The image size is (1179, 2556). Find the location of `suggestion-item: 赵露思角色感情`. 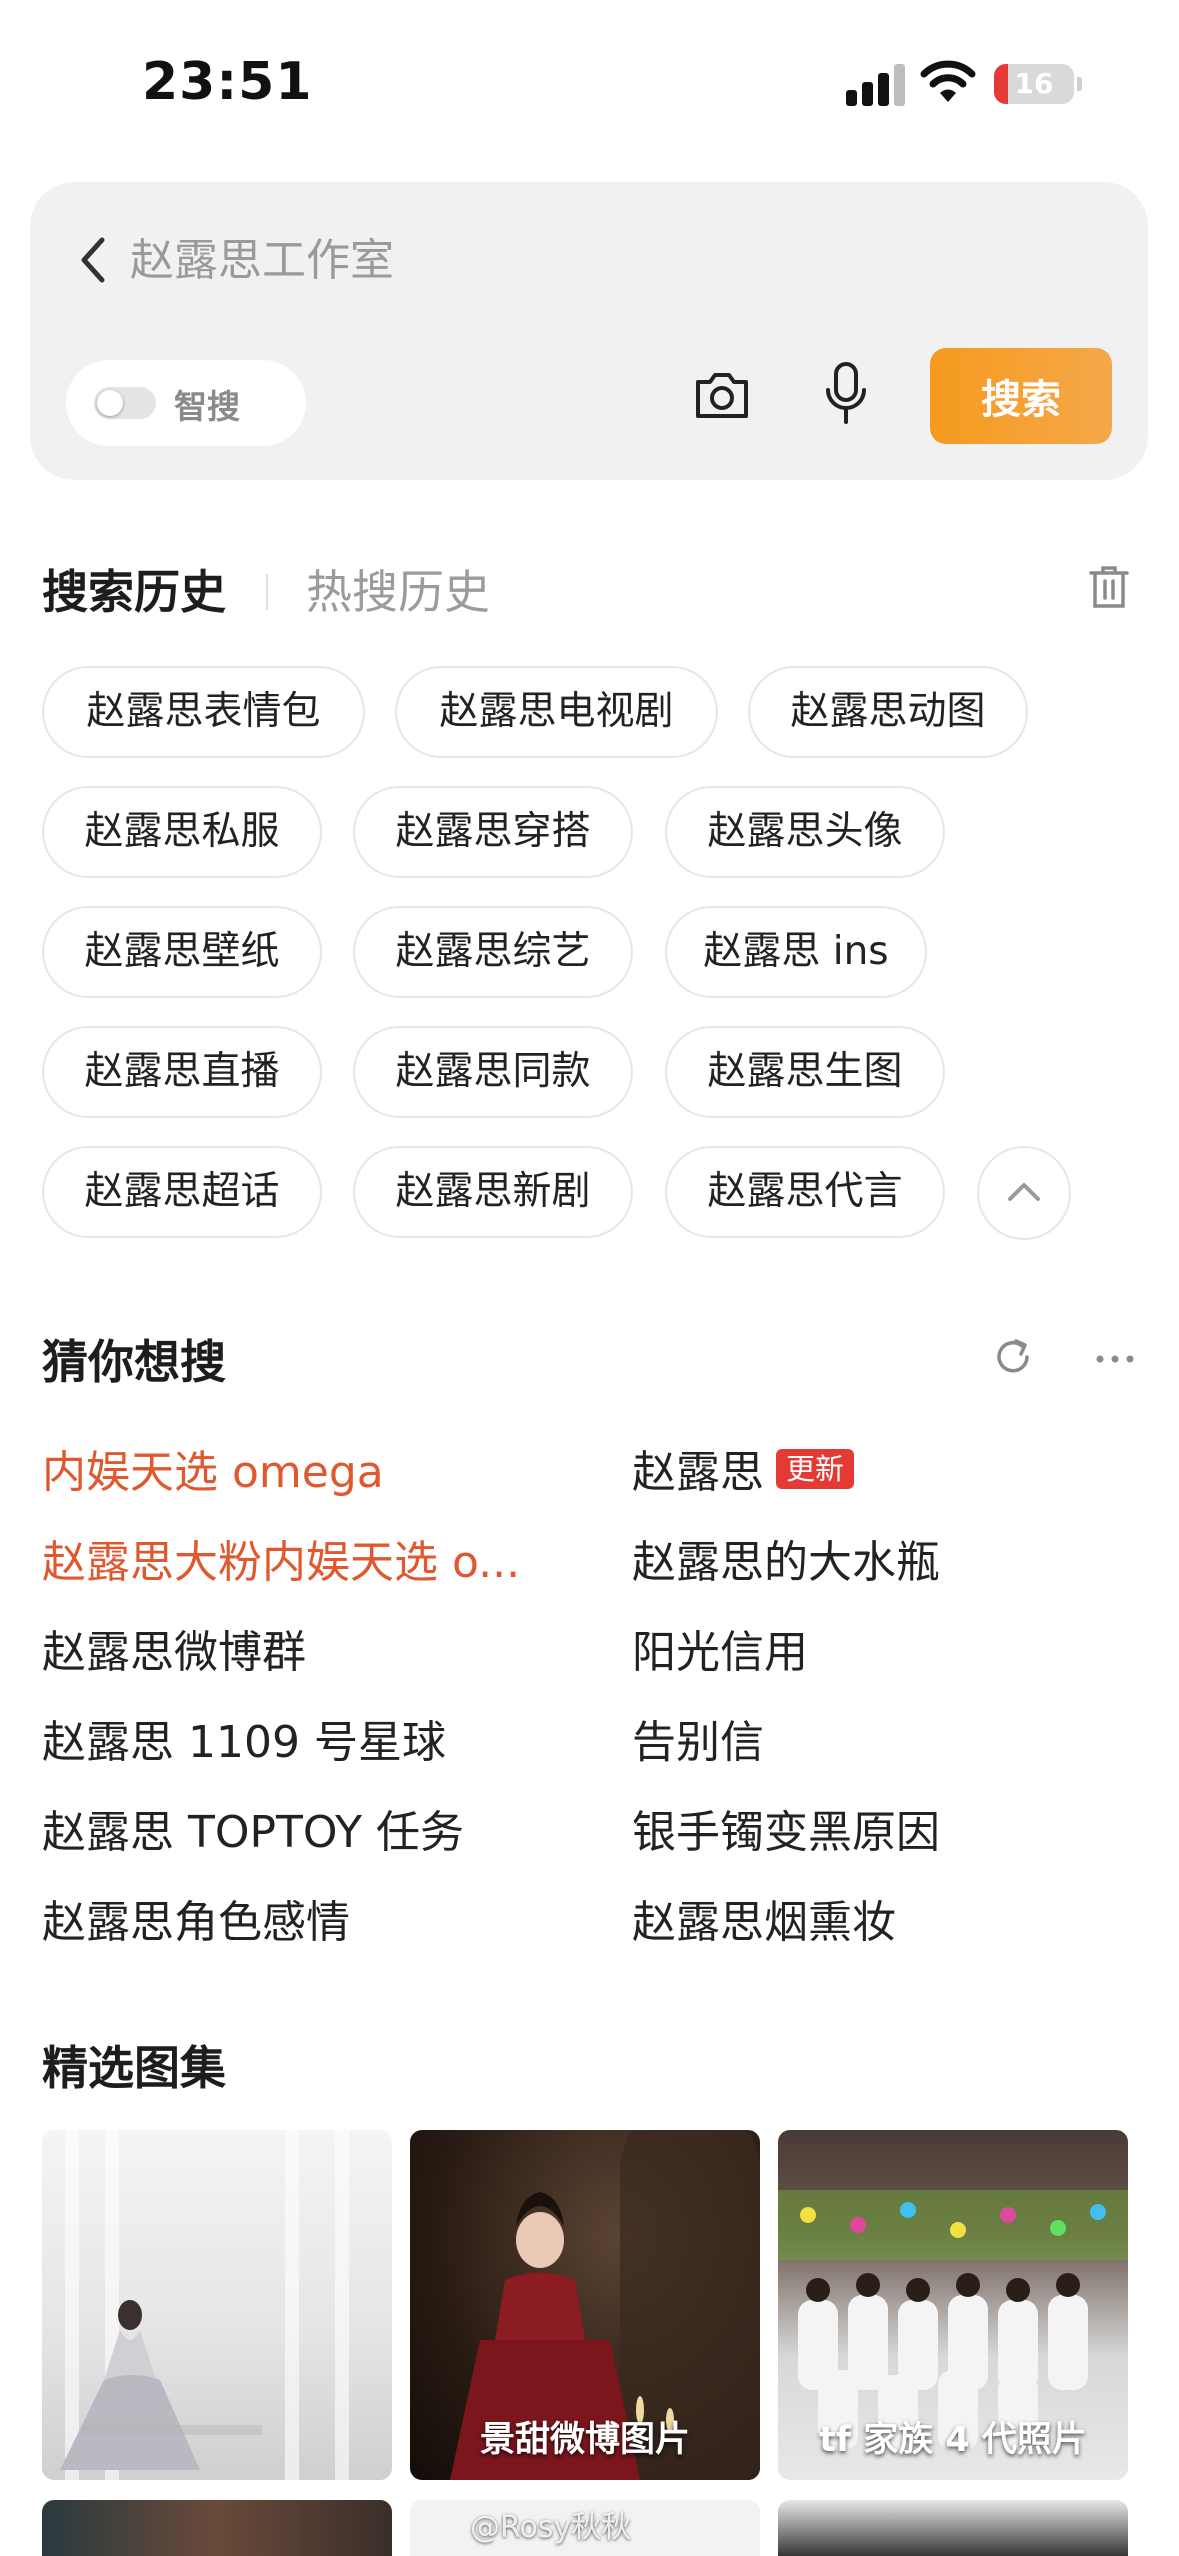

suggestion-item: 赵露思角色感情 is located at coordinates (196, 1918).